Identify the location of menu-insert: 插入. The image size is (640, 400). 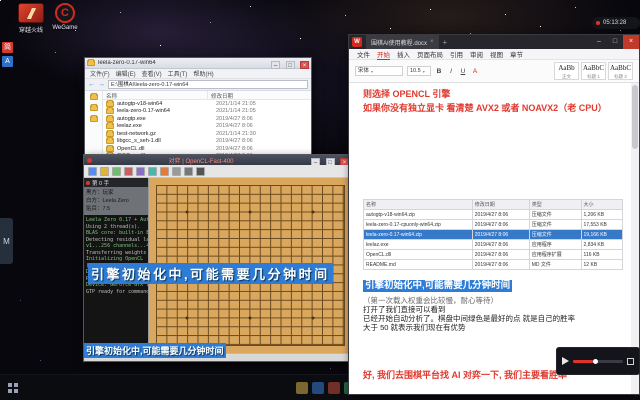
(403, 54).